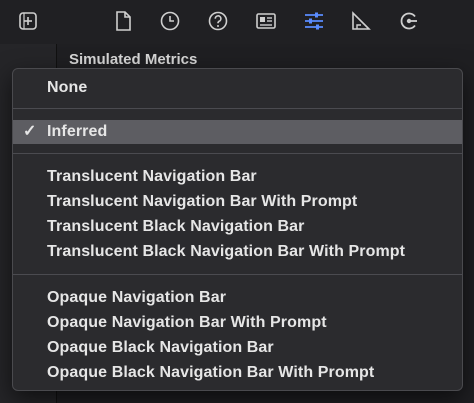 The width and height of the screenshot is (474, 403). Describe the element at coordinates (77, 131) in the screenshot. I see `menu-item-label: Inferred` at that location.